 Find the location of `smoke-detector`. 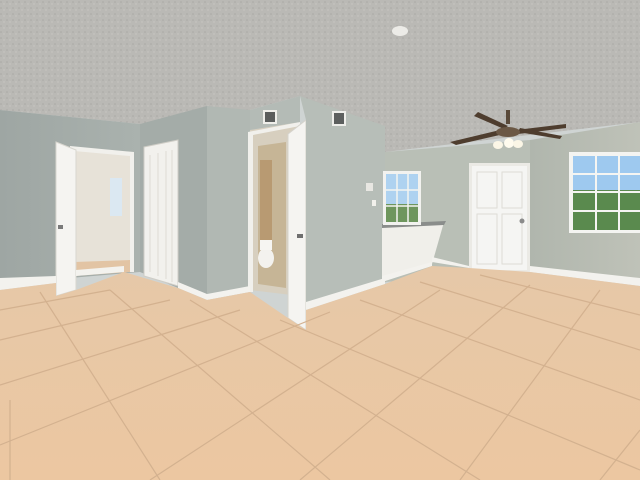

smoke-detector is located at coordinates (400, 31).